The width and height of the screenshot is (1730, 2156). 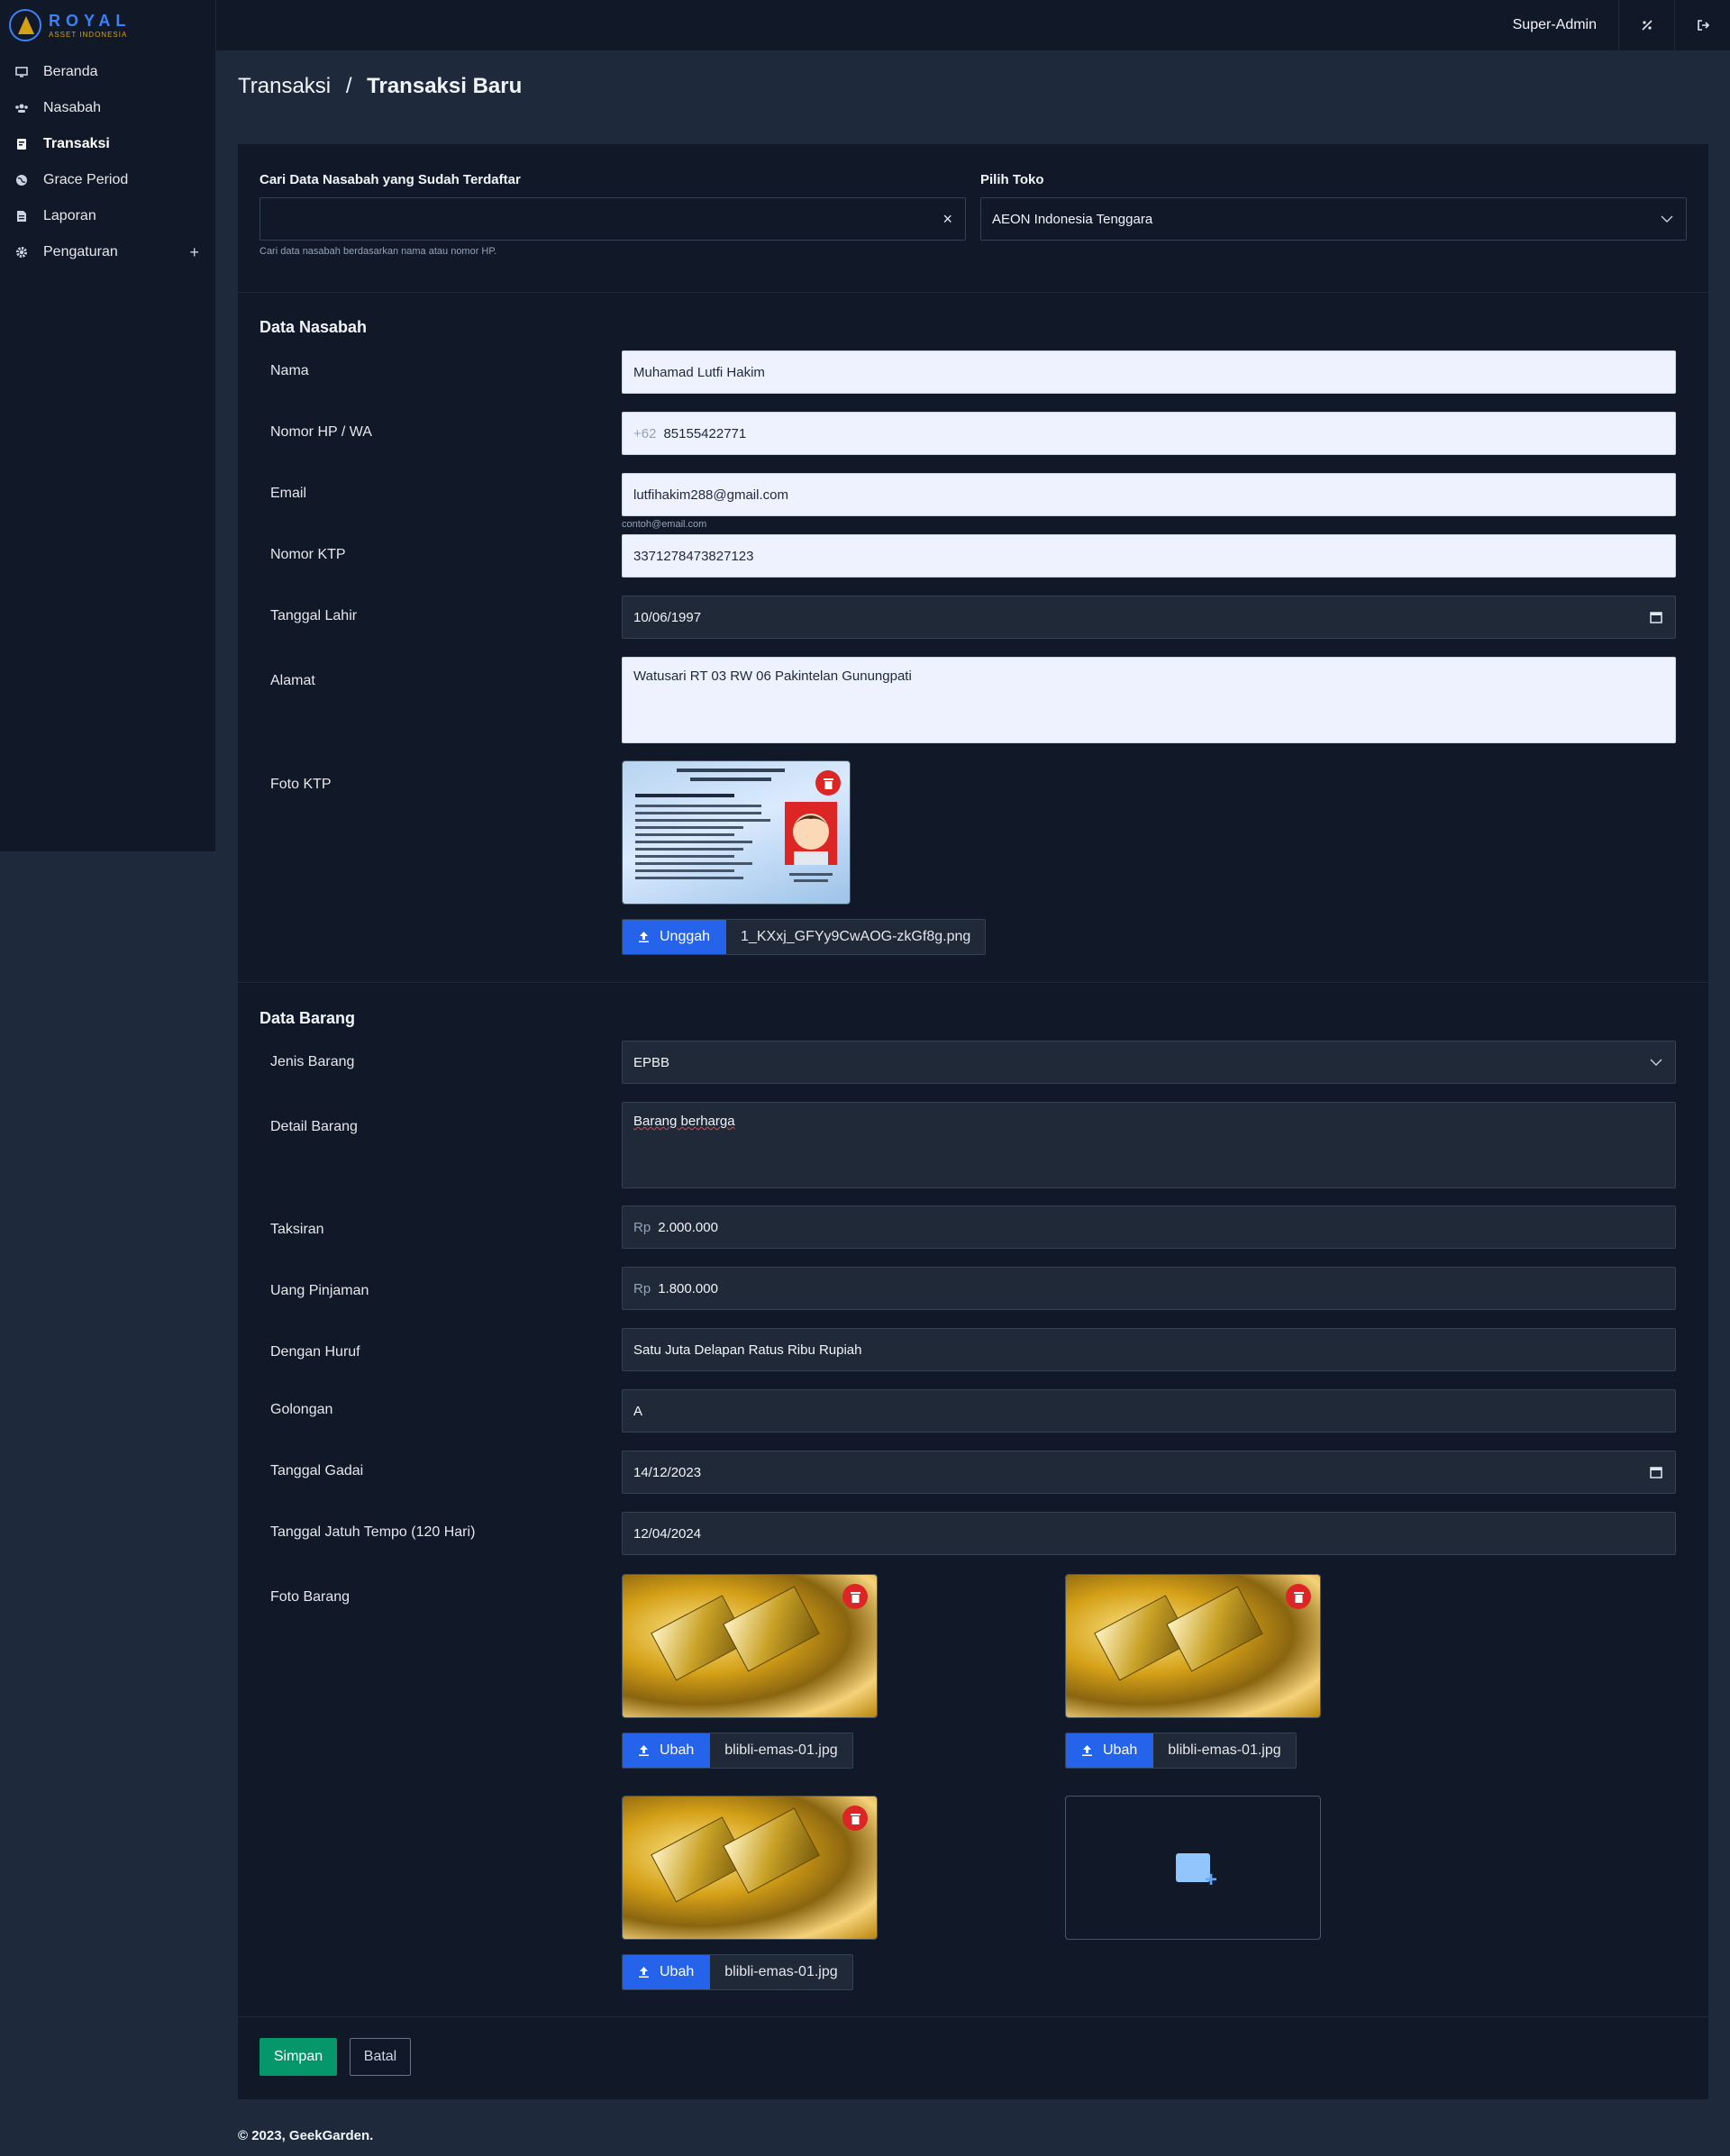 What do you see at coordinates (1702, 25) in the screenshot?
I see `logout-button` at bounding box center [1702, 25].